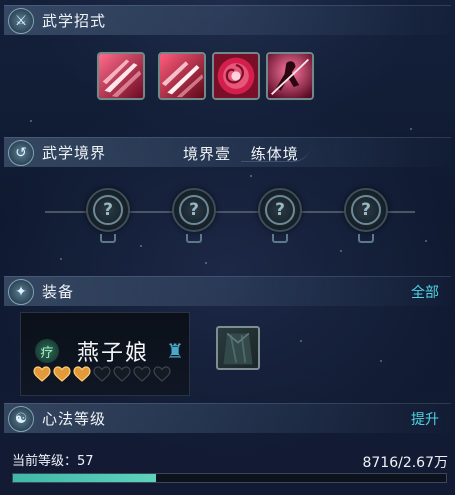 The width and height of the screenshot is (455, 495). Describe the element at coordinates (229, 478) in the screenshot. I see `exp-progress-bar` at that location.